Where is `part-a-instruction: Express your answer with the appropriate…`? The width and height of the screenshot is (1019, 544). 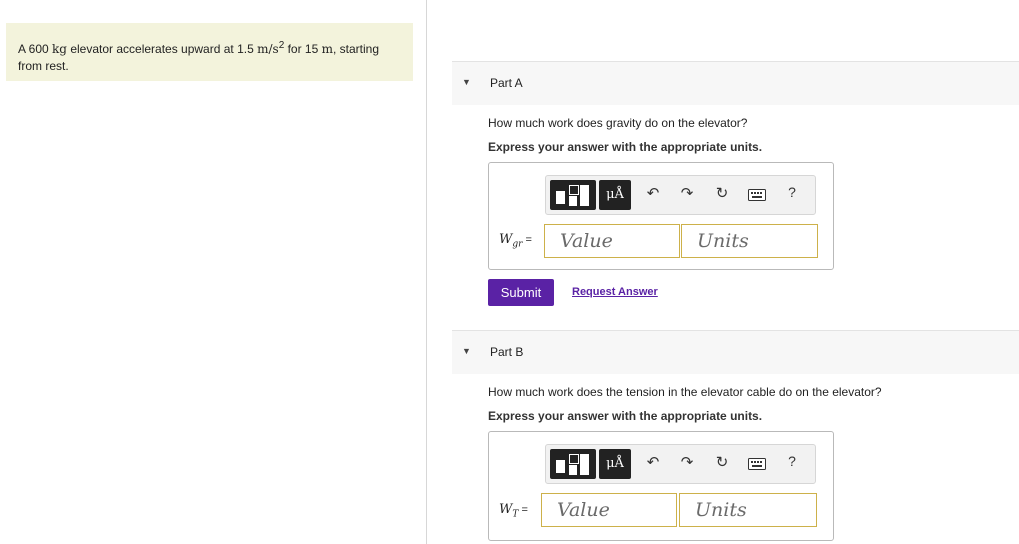
part-a-instruction: Express your answer with the appropriate… is located at coordinates (625, 147).